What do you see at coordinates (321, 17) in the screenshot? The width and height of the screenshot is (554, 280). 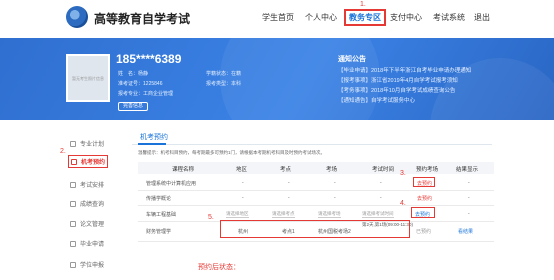 I see `nav-personal-center: 个人中心` at bounding box center [321, 17].